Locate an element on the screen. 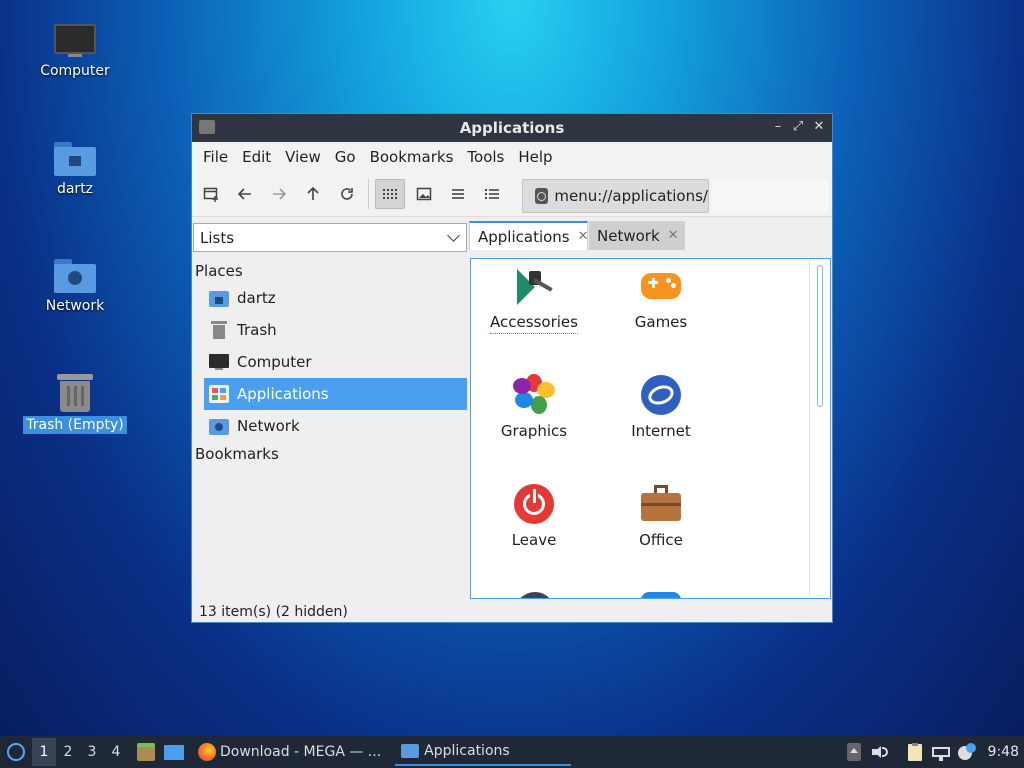 The width and height of the screenshot is (1024, 768). close-button: ✕ is located at coordinates (819, 127).